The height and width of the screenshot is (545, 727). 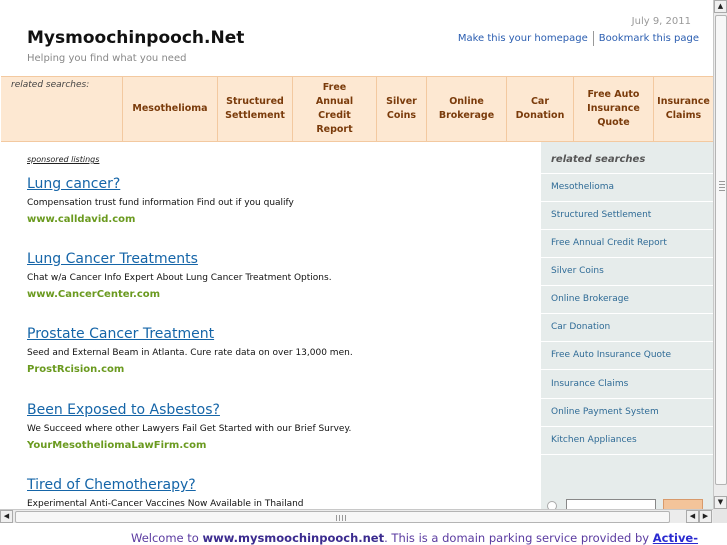 I want to click on related-item-label: Structured Settlement, so click(x=255, y=108).